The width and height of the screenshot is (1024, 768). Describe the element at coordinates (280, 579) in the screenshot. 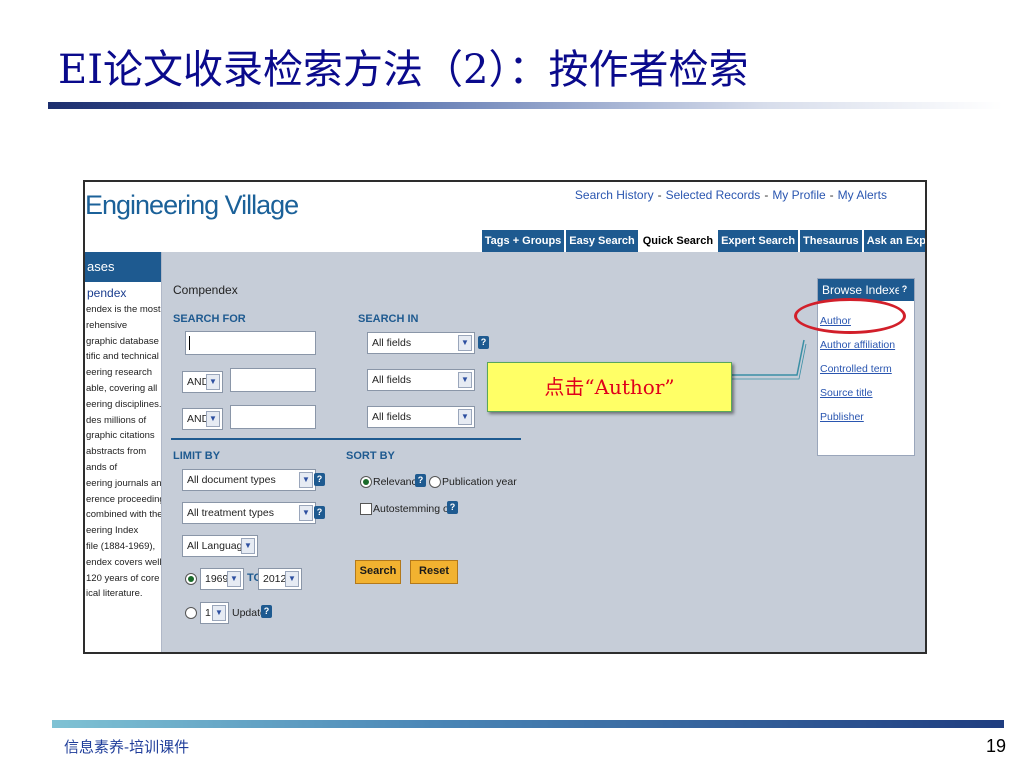

I see `year-to-select: 2012 ▼` at that location.